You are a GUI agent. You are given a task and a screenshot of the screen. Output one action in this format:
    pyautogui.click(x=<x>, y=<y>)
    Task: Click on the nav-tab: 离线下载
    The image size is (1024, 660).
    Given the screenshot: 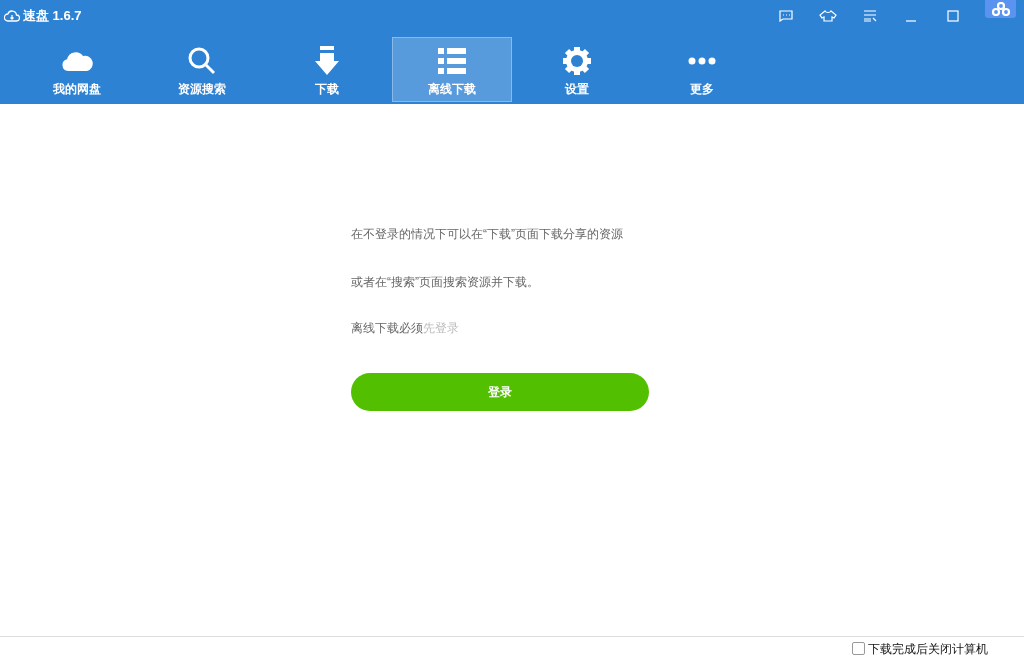 What is the action you would take?
    pyautogui.click(x=452, y=69)
    